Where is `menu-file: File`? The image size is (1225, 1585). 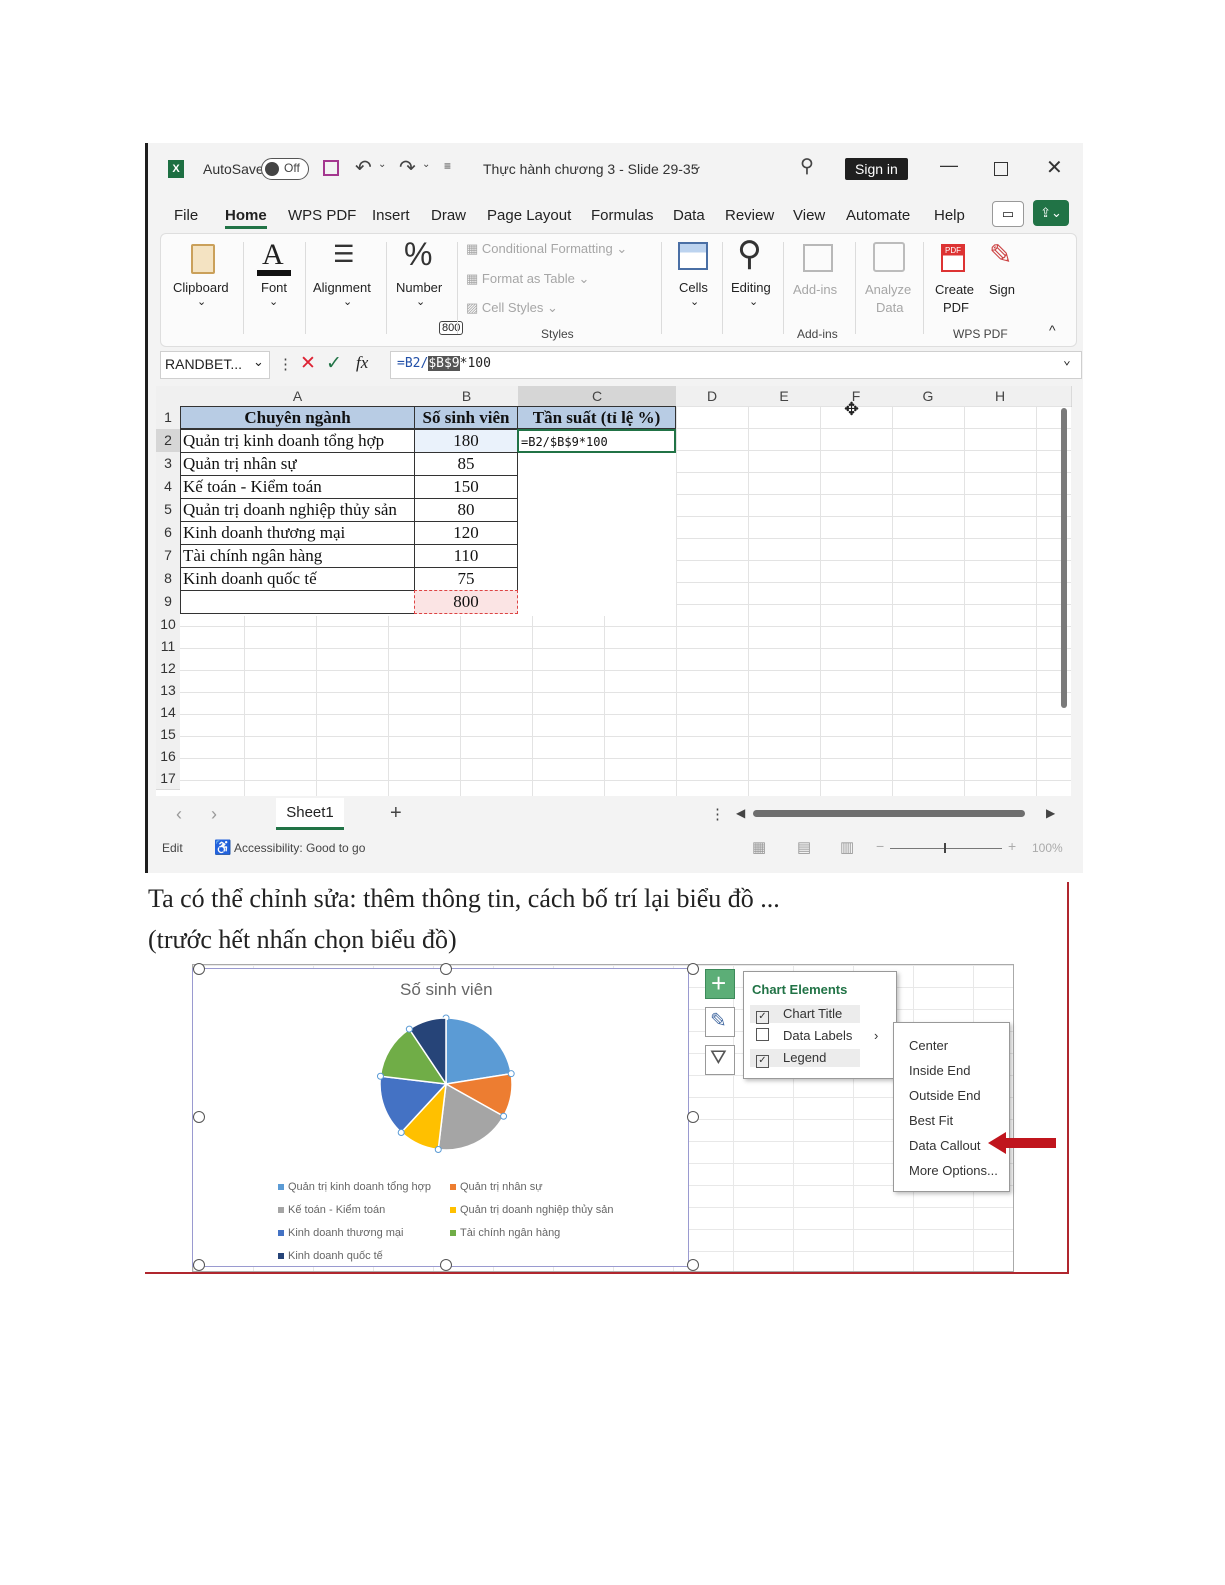
menu-file: File is located at coordinates (186, 215).